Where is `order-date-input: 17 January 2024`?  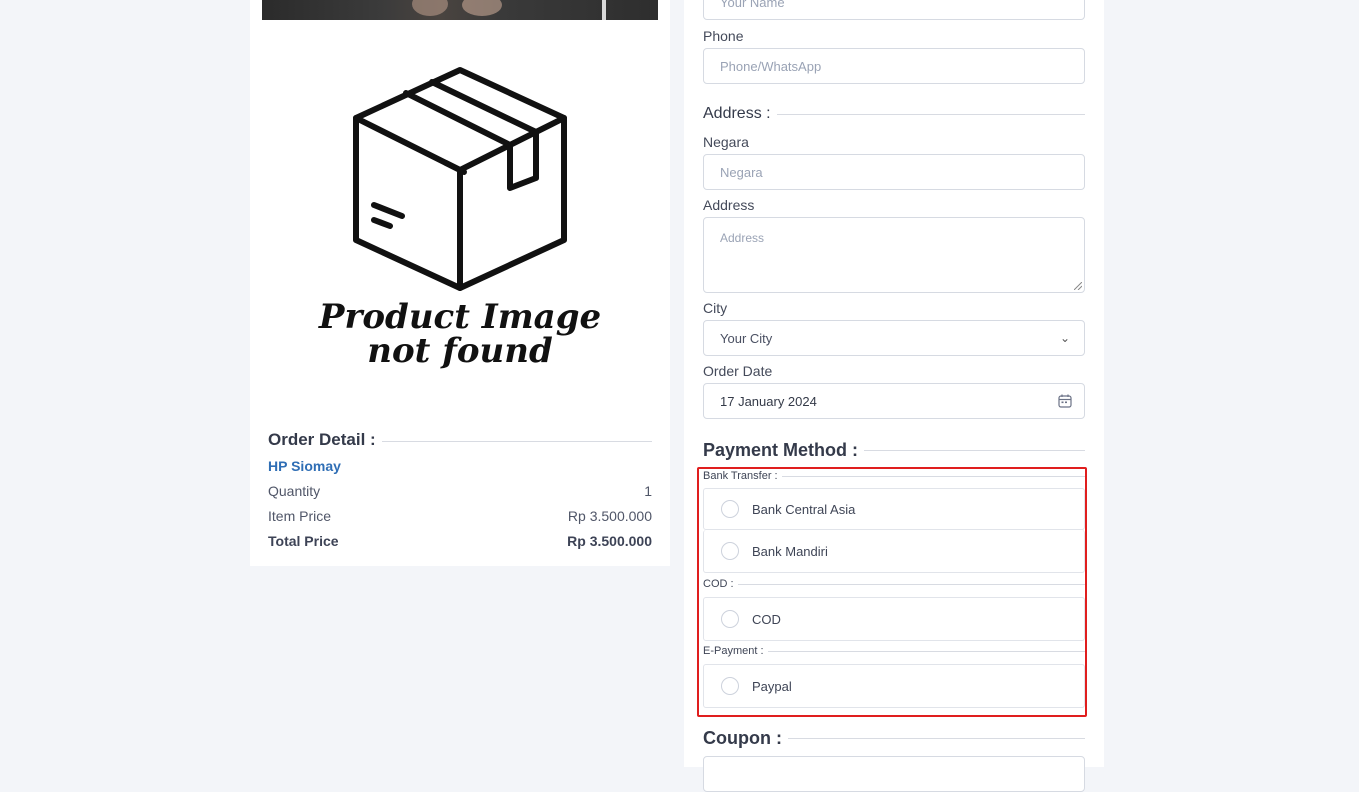
order-date-input: 17 January 2024 is located at coordinates (894, 401).